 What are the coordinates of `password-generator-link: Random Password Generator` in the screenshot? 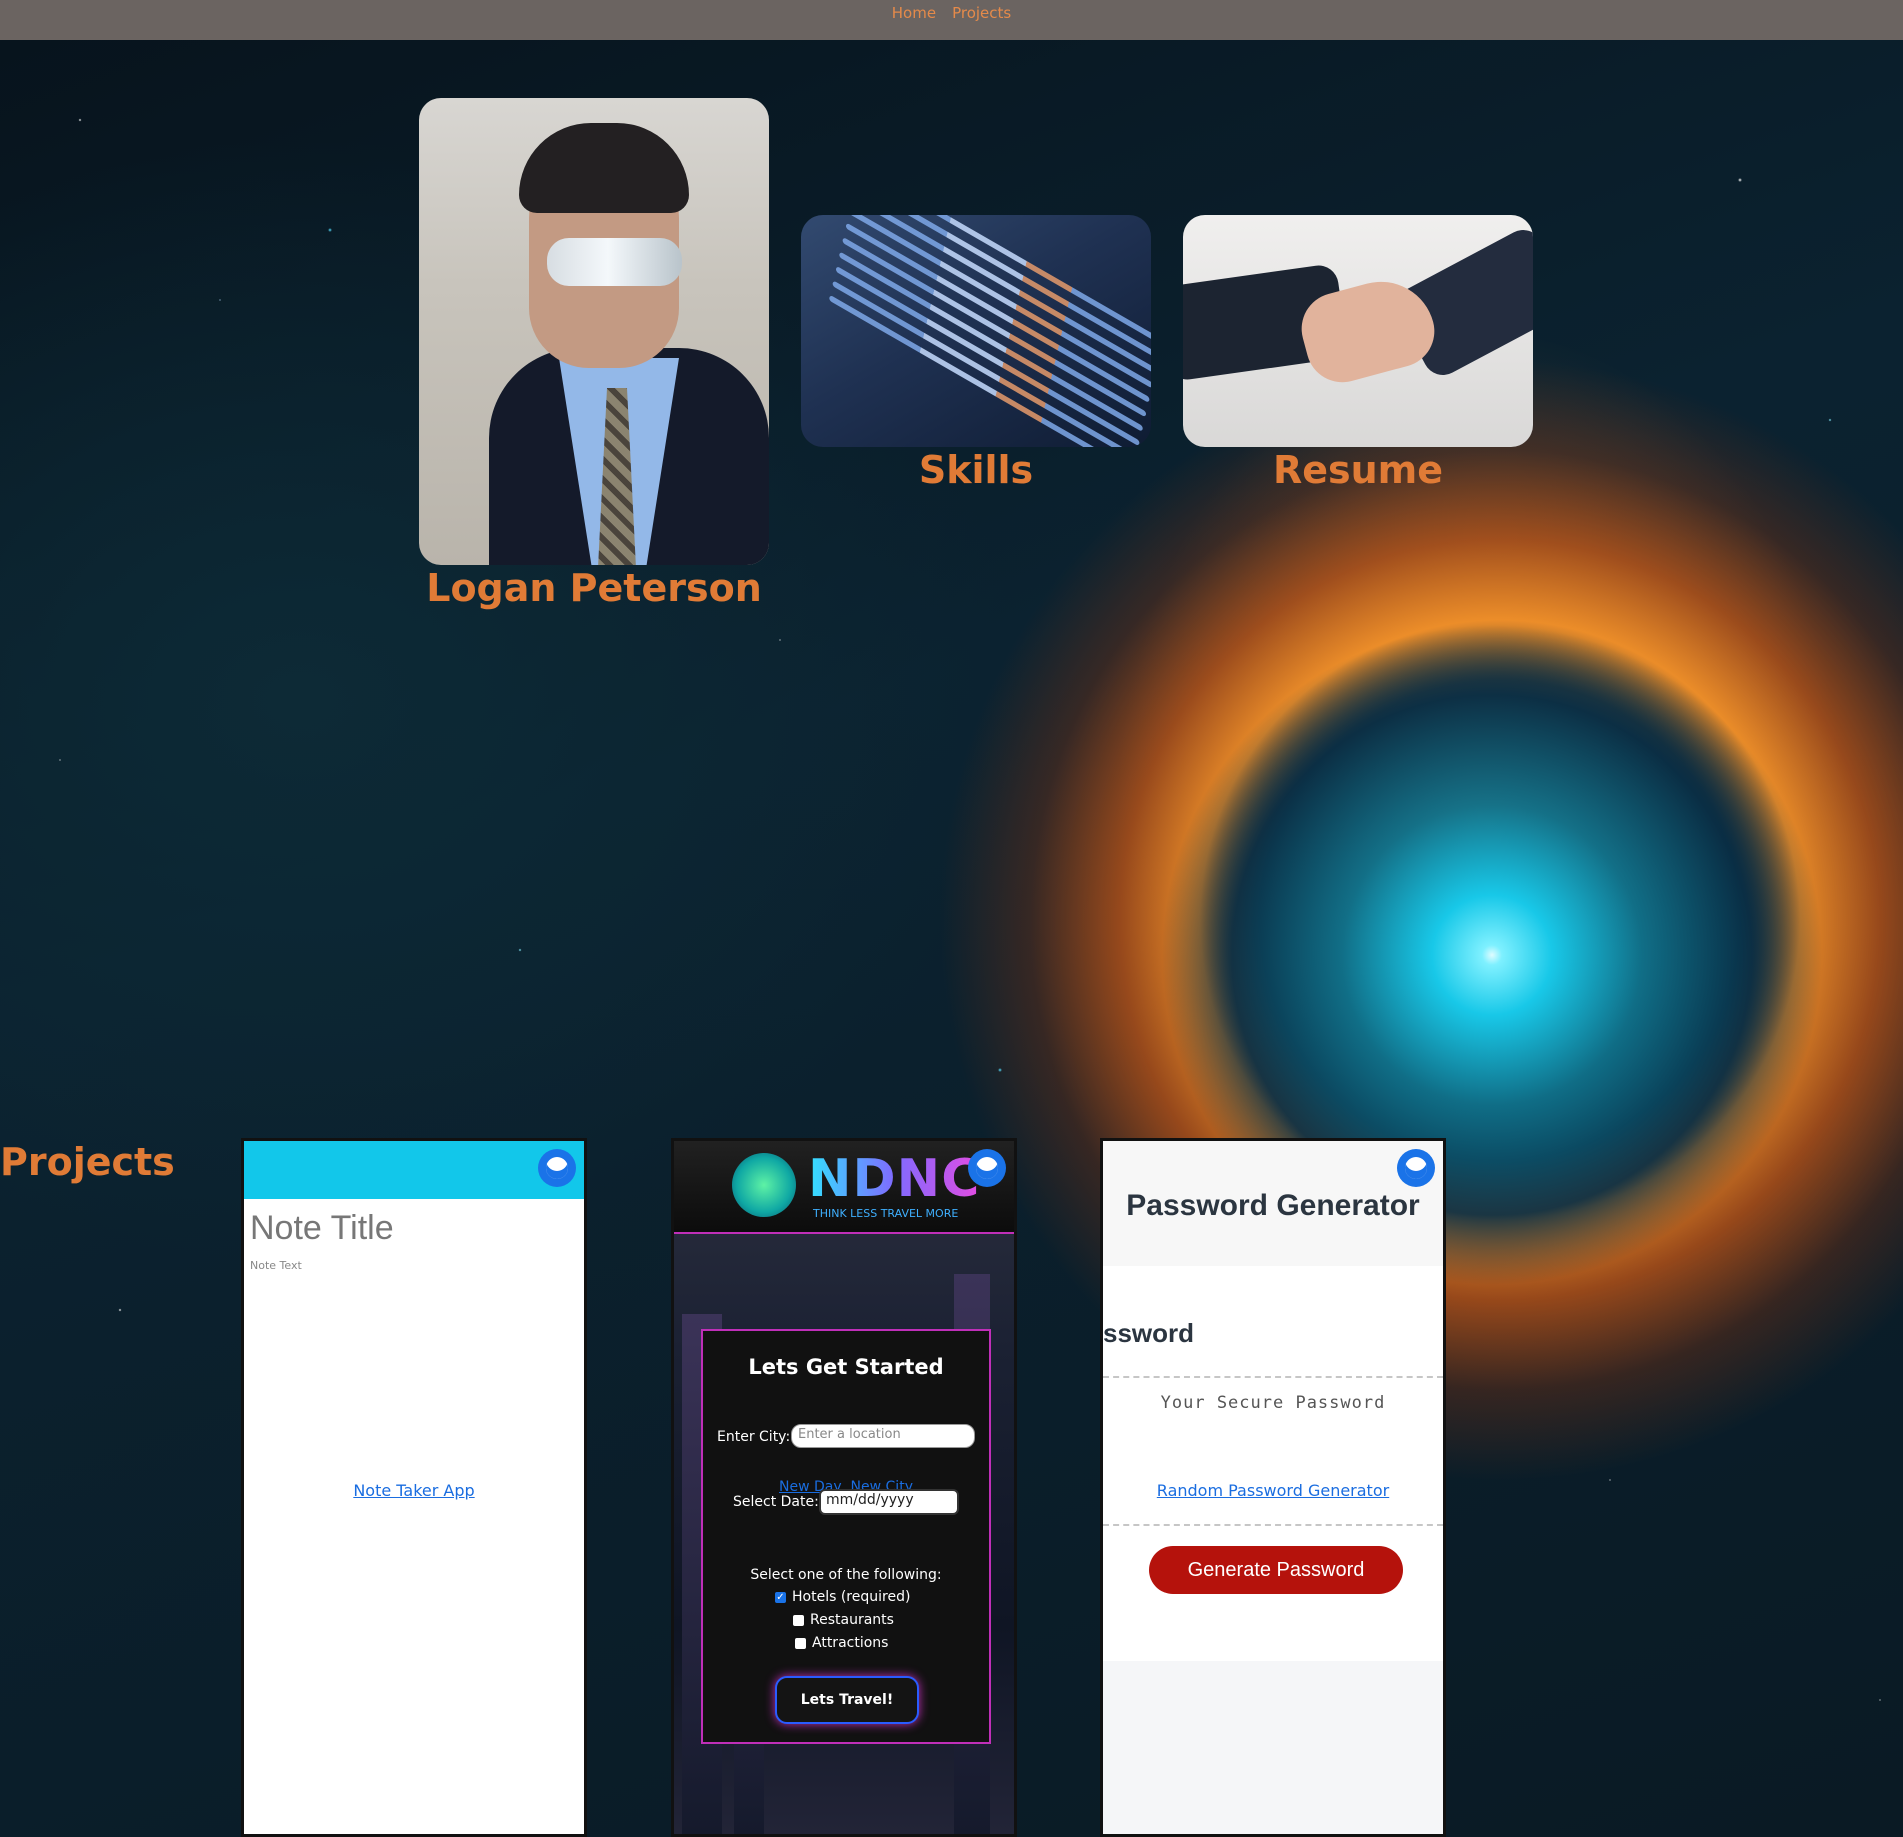 It's located at (1273, 1490).